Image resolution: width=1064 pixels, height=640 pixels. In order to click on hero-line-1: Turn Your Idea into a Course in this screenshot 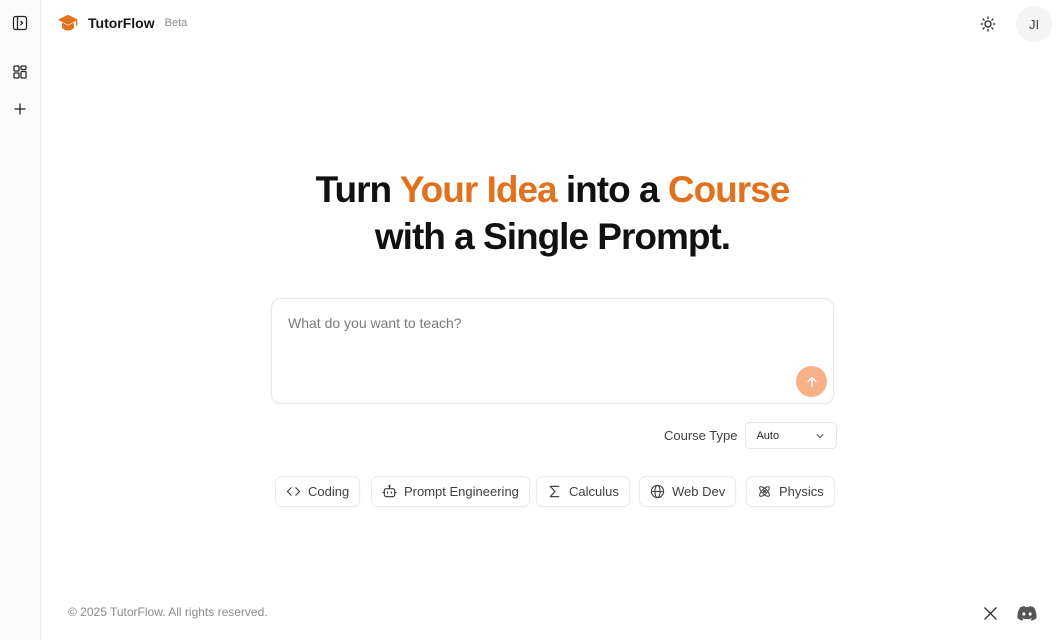, I will do `click(552, 189)`.